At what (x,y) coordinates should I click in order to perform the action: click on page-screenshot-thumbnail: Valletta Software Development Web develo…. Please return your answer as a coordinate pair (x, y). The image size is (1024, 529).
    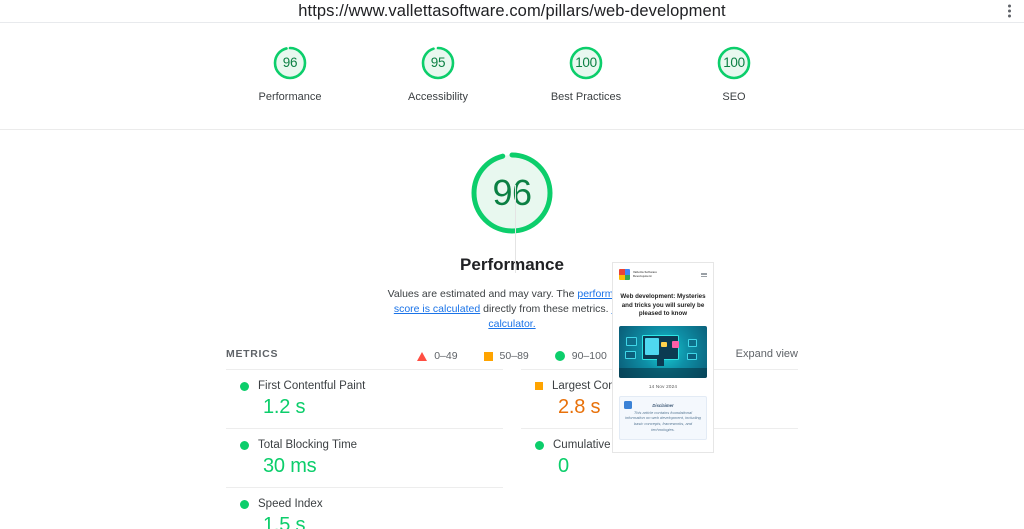
    Looking at the image, I should click on (663, 357).